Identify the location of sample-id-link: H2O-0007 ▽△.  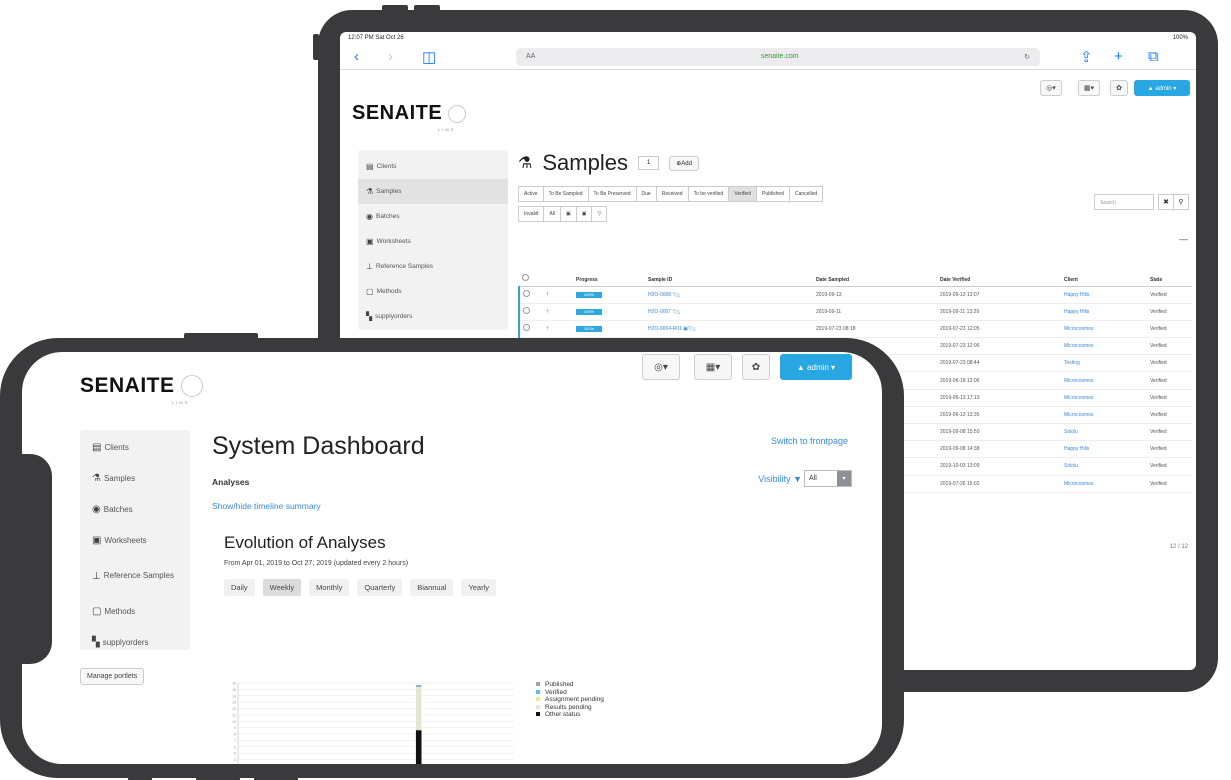
(729, 312).